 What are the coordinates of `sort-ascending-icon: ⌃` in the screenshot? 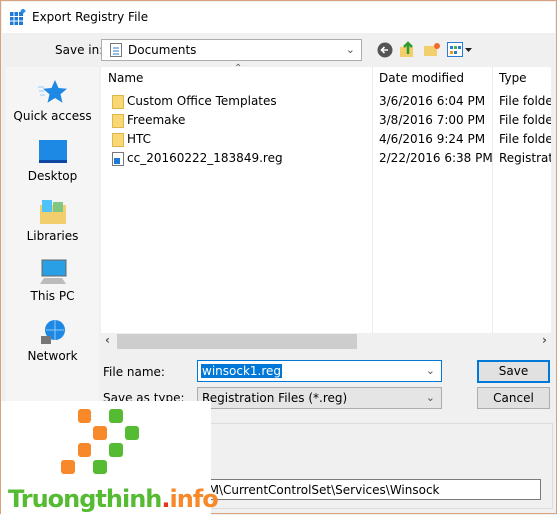 It's located at (238, 68).